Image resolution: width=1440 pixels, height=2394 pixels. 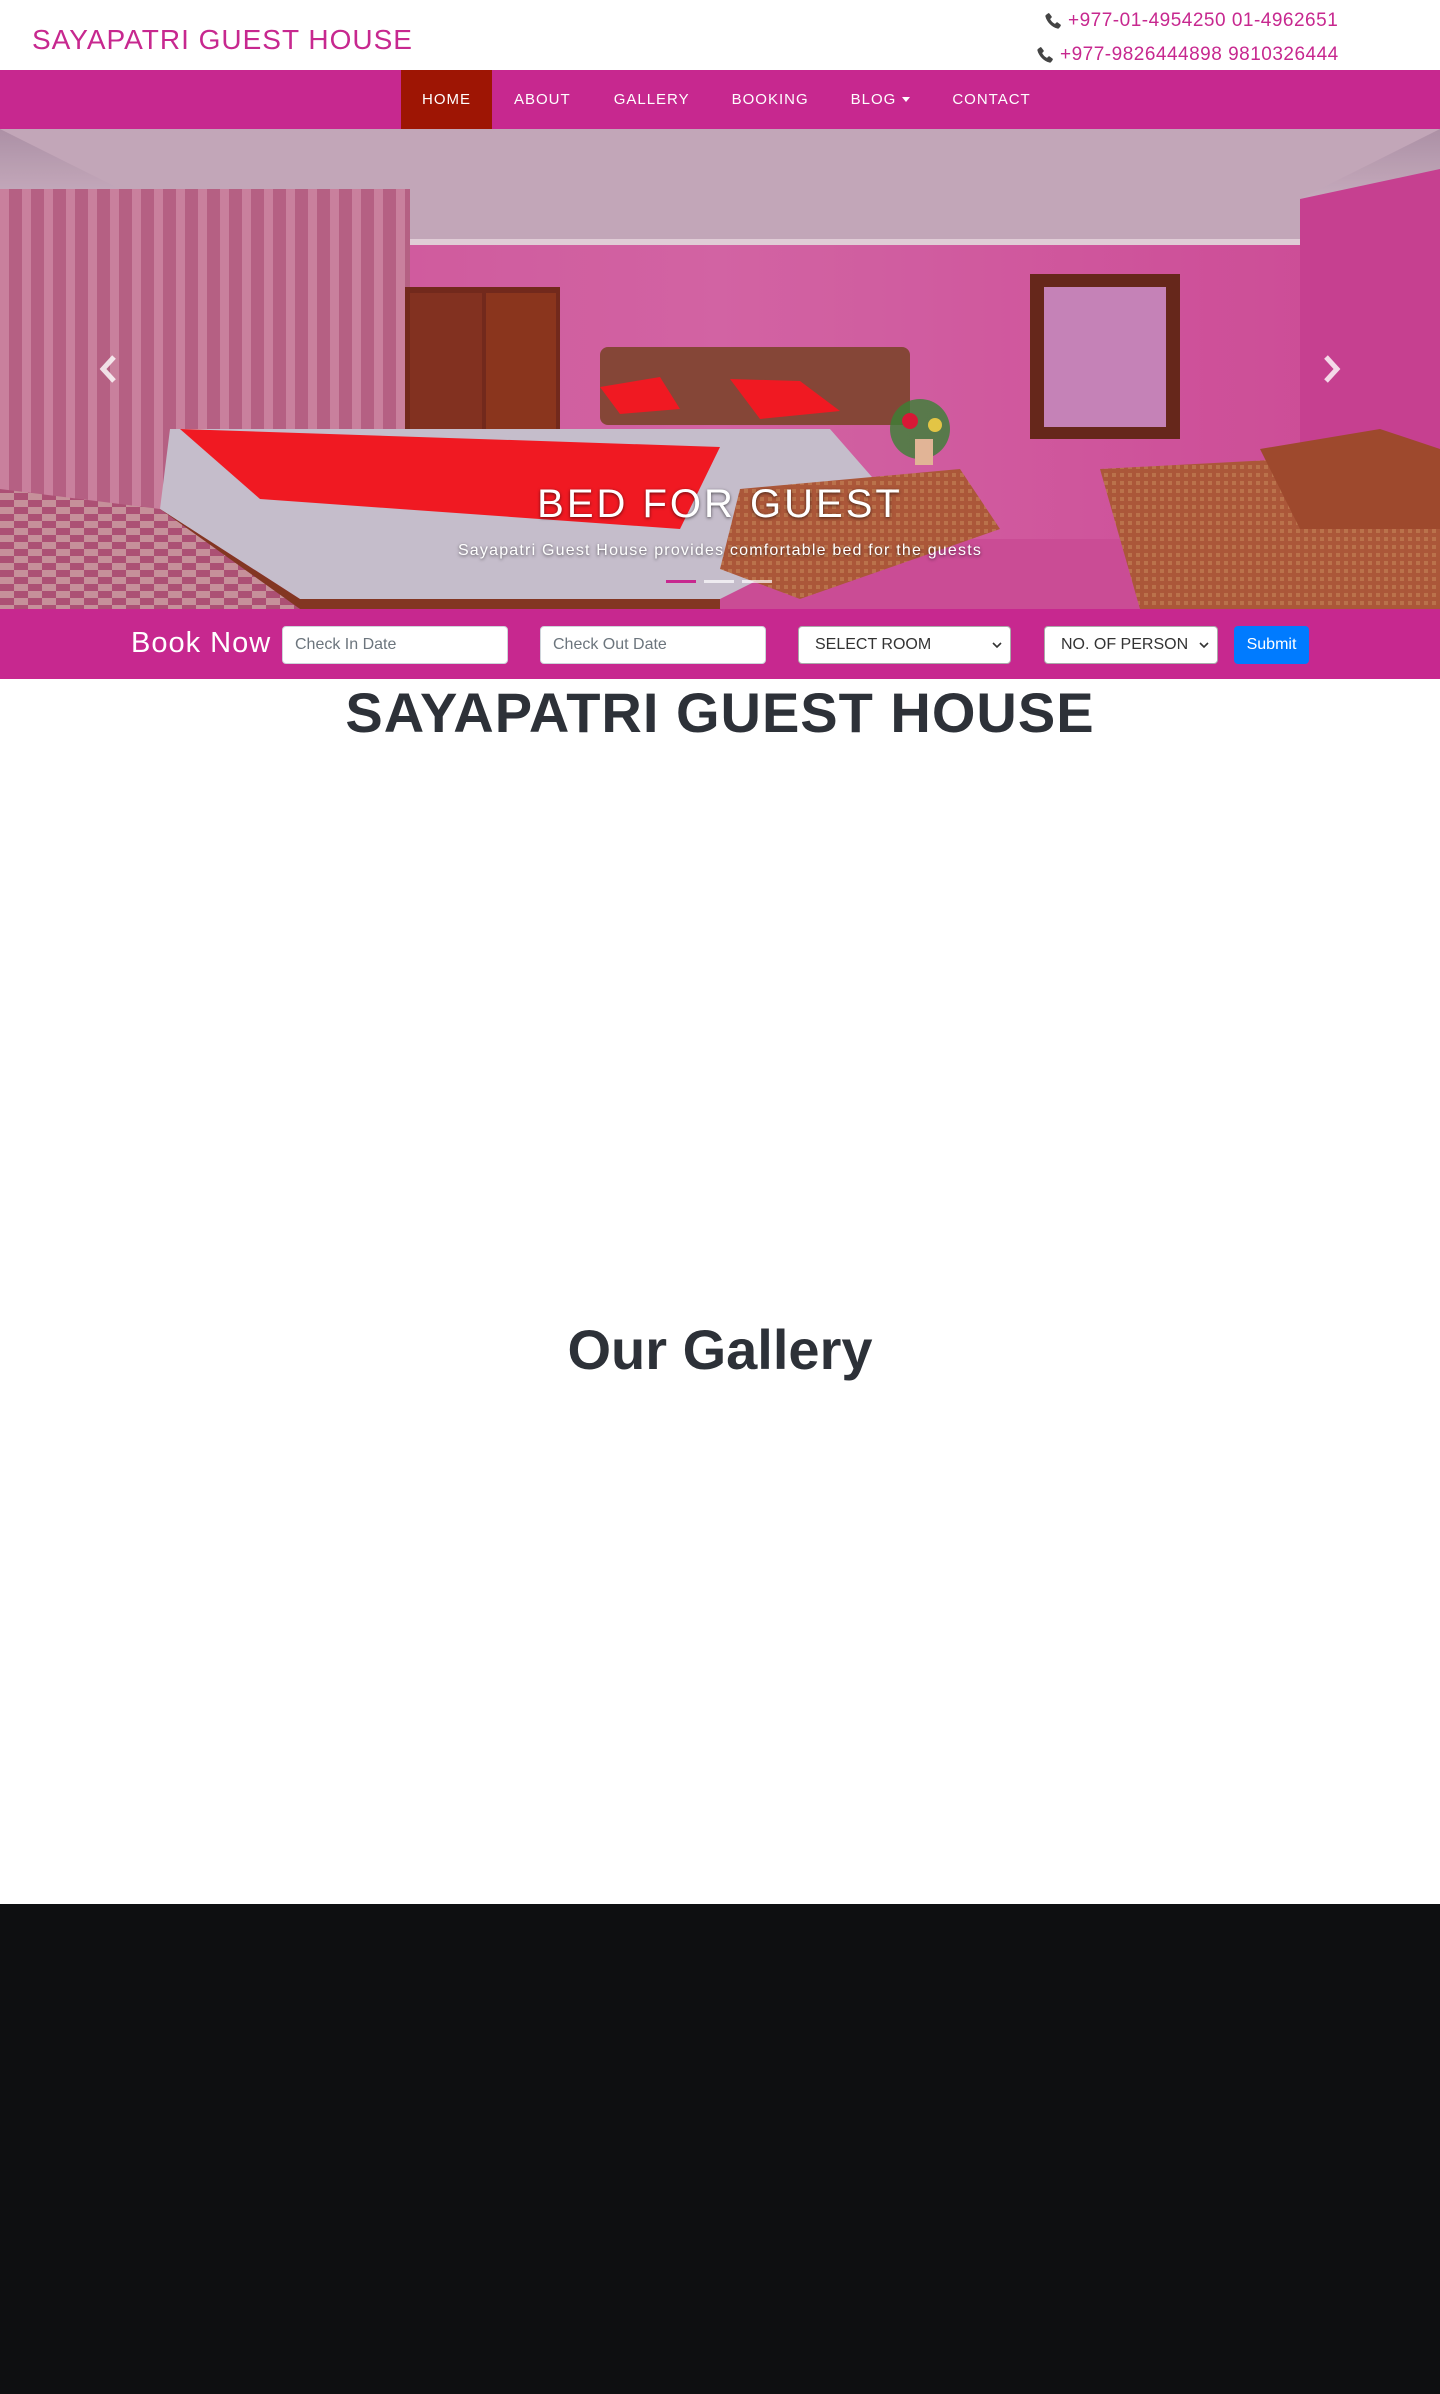 I want to click on nav-label: HOME, so click(x=446, y=99).